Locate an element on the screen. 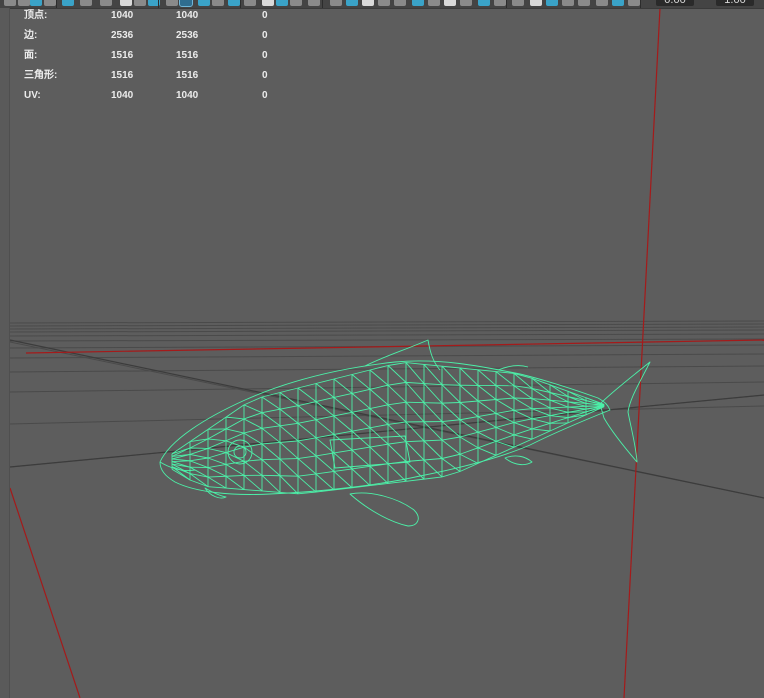  lasso-tool-icon is located at coordinates (24, 3).